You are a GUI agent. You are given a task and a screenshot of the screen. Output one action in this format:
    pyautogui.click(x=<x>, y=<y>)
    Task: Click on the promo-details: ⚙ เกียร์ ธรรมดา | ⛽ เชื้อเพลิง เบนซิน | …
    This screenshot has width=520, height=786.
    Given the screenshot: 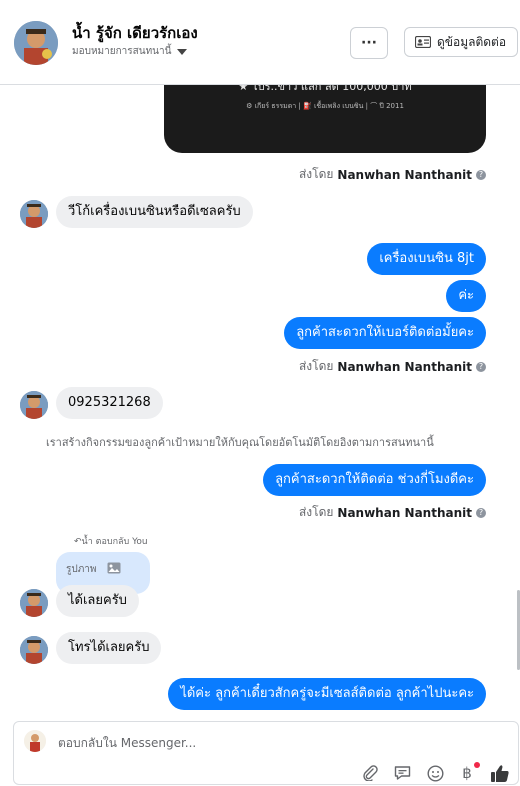 What is the action you would take?
    pyautogui.click(x=325, y=106)
    